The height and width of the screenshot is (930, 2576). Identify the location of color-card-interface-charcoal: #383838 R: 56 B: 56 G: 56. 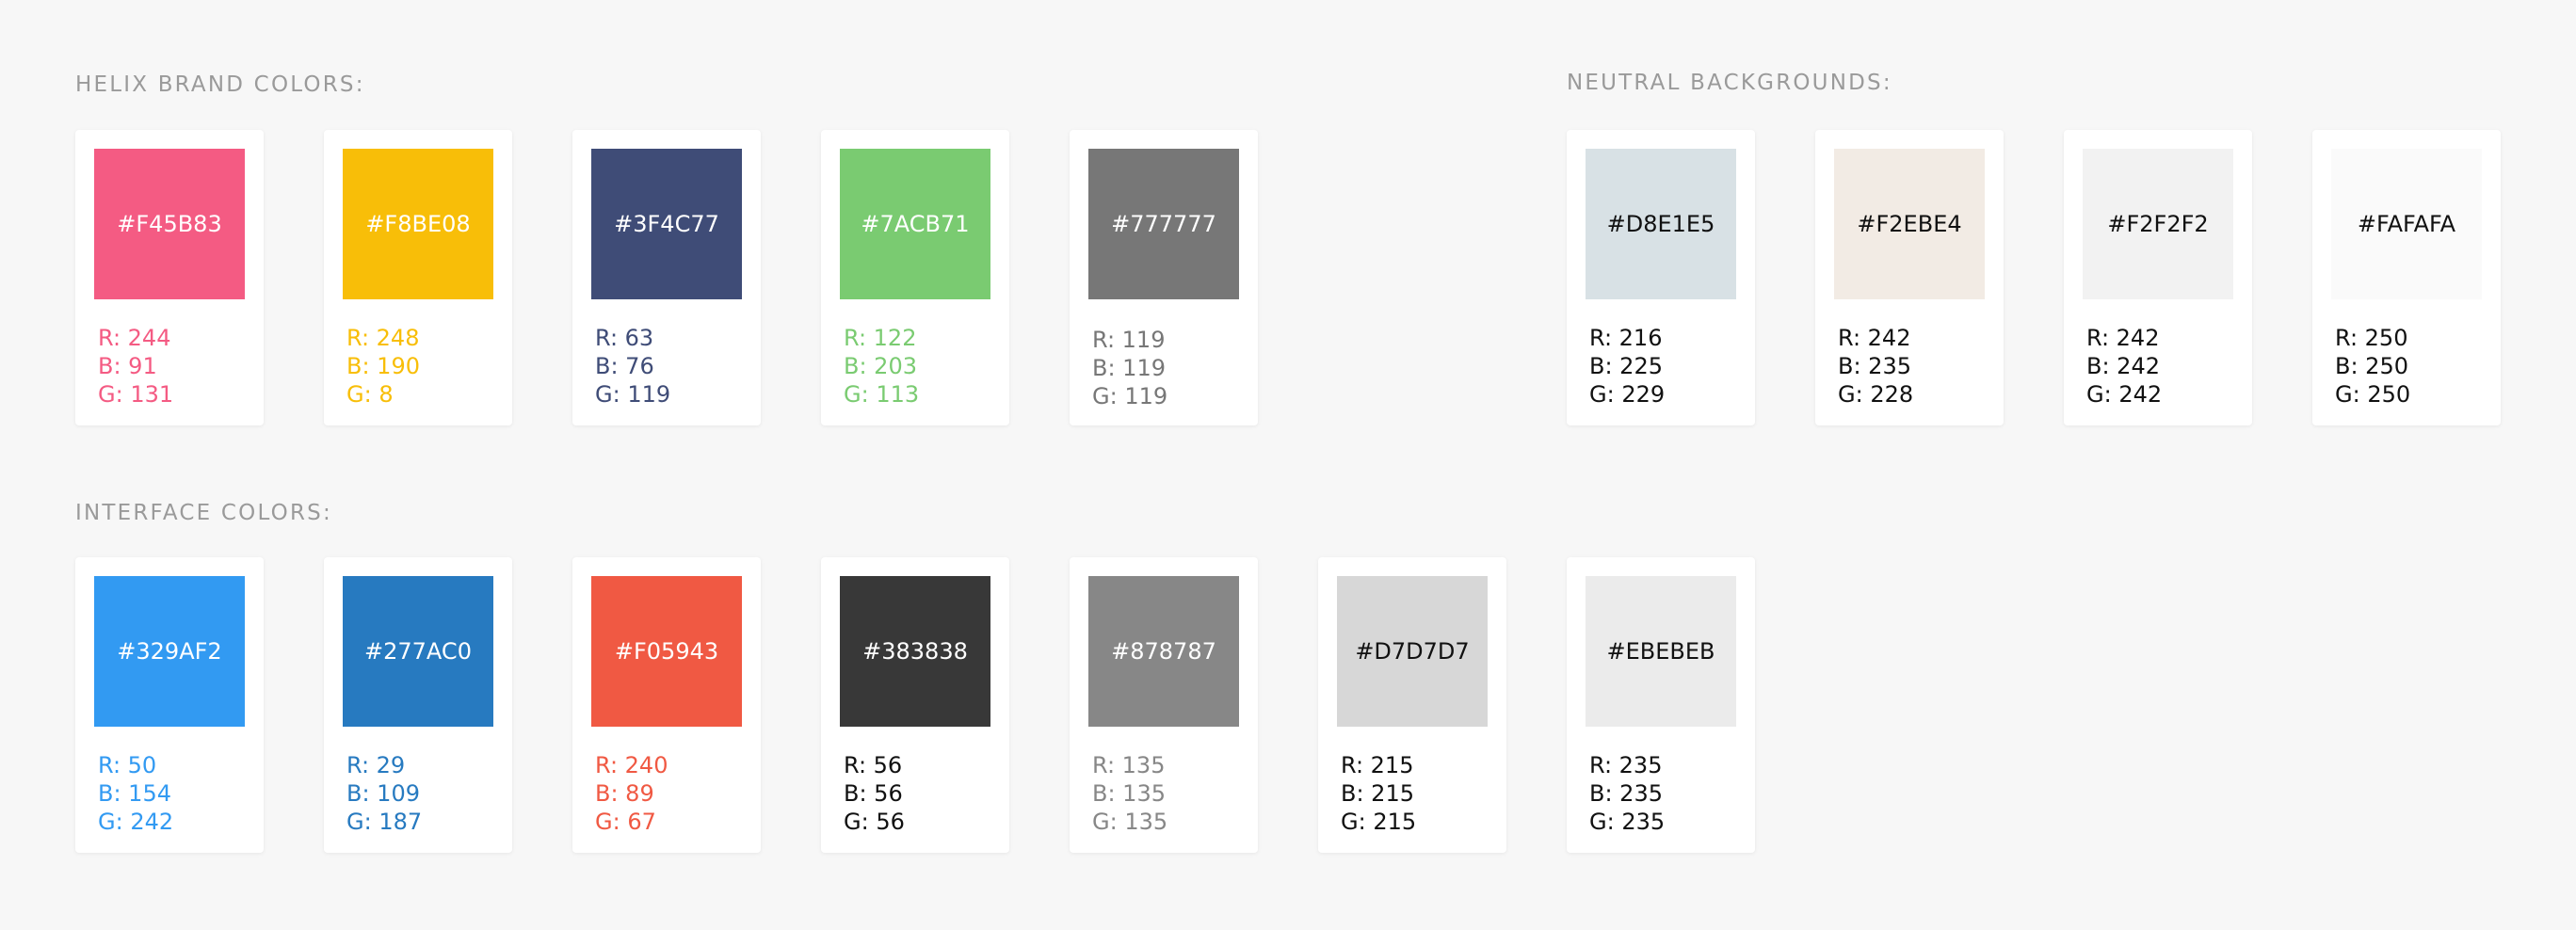
(915, 705).